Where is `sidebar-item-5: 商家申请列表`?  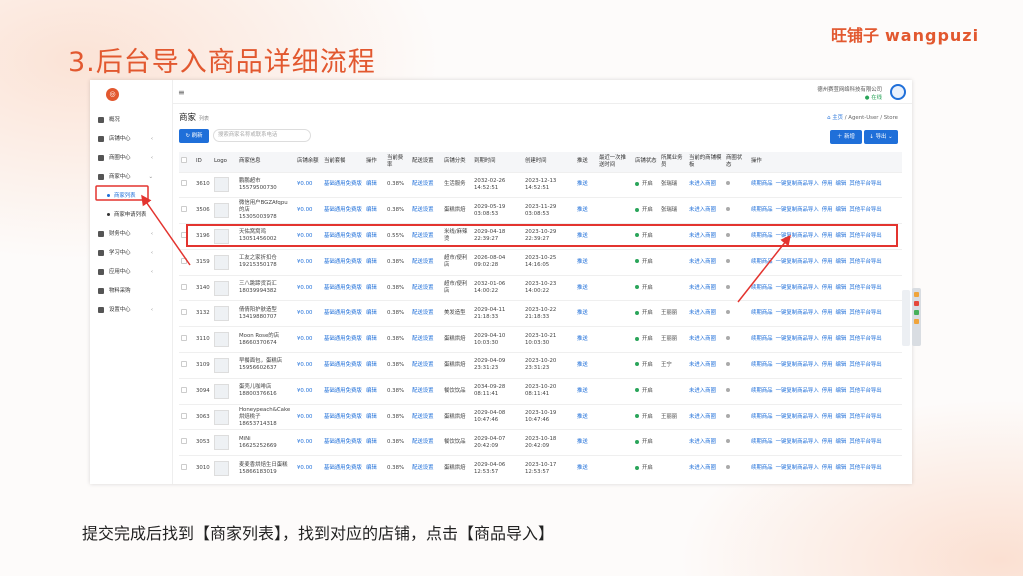 sidebar-item-5: 商家申请列表 is located at coordinates (131, 215).